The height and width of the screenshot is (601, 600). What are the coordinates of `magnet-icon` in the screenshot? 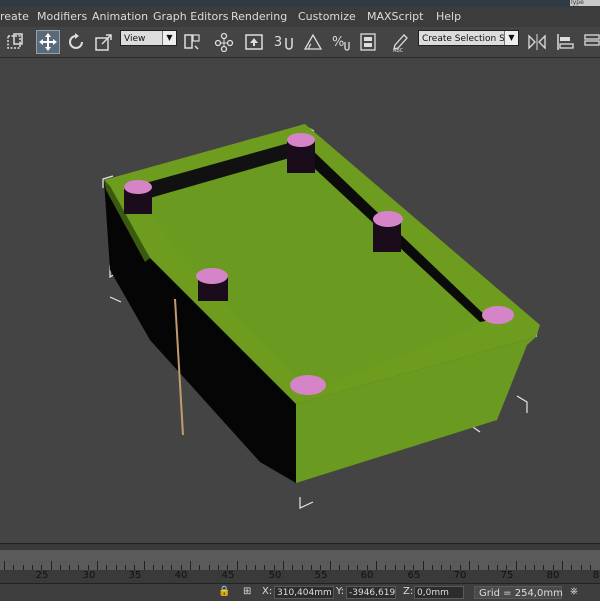 It's located at (289, 44).